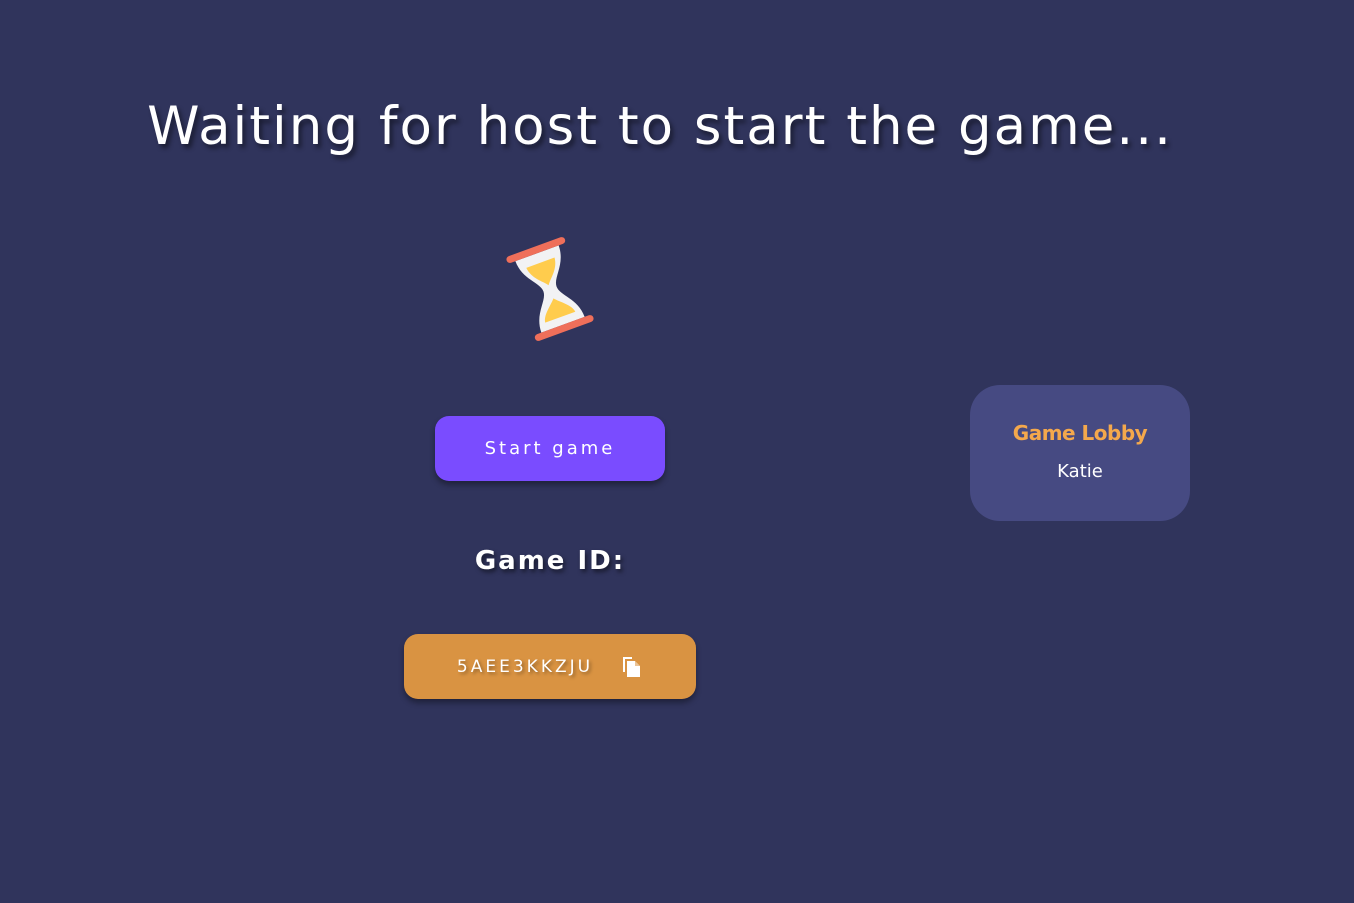  What do you see at coordinates (1080, 433) in the screenshot?
I see `lobby-title: Game Lobby` at bounding box center [1080, 433].